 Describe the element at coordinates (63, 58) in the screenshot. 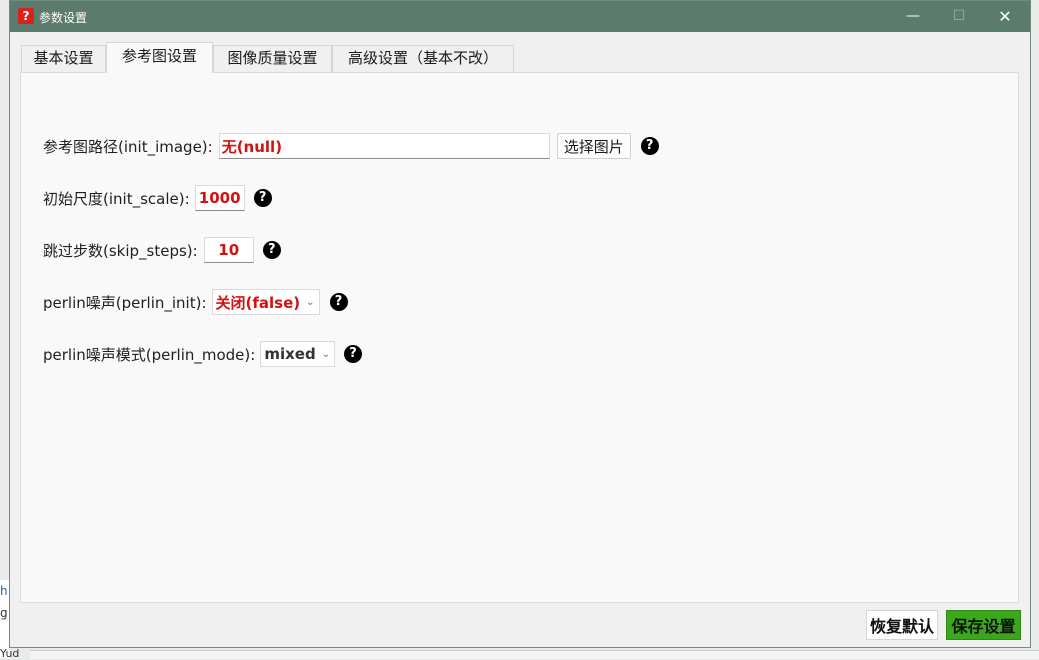

I see `tab-basic-settings: 基本设置` at that location.